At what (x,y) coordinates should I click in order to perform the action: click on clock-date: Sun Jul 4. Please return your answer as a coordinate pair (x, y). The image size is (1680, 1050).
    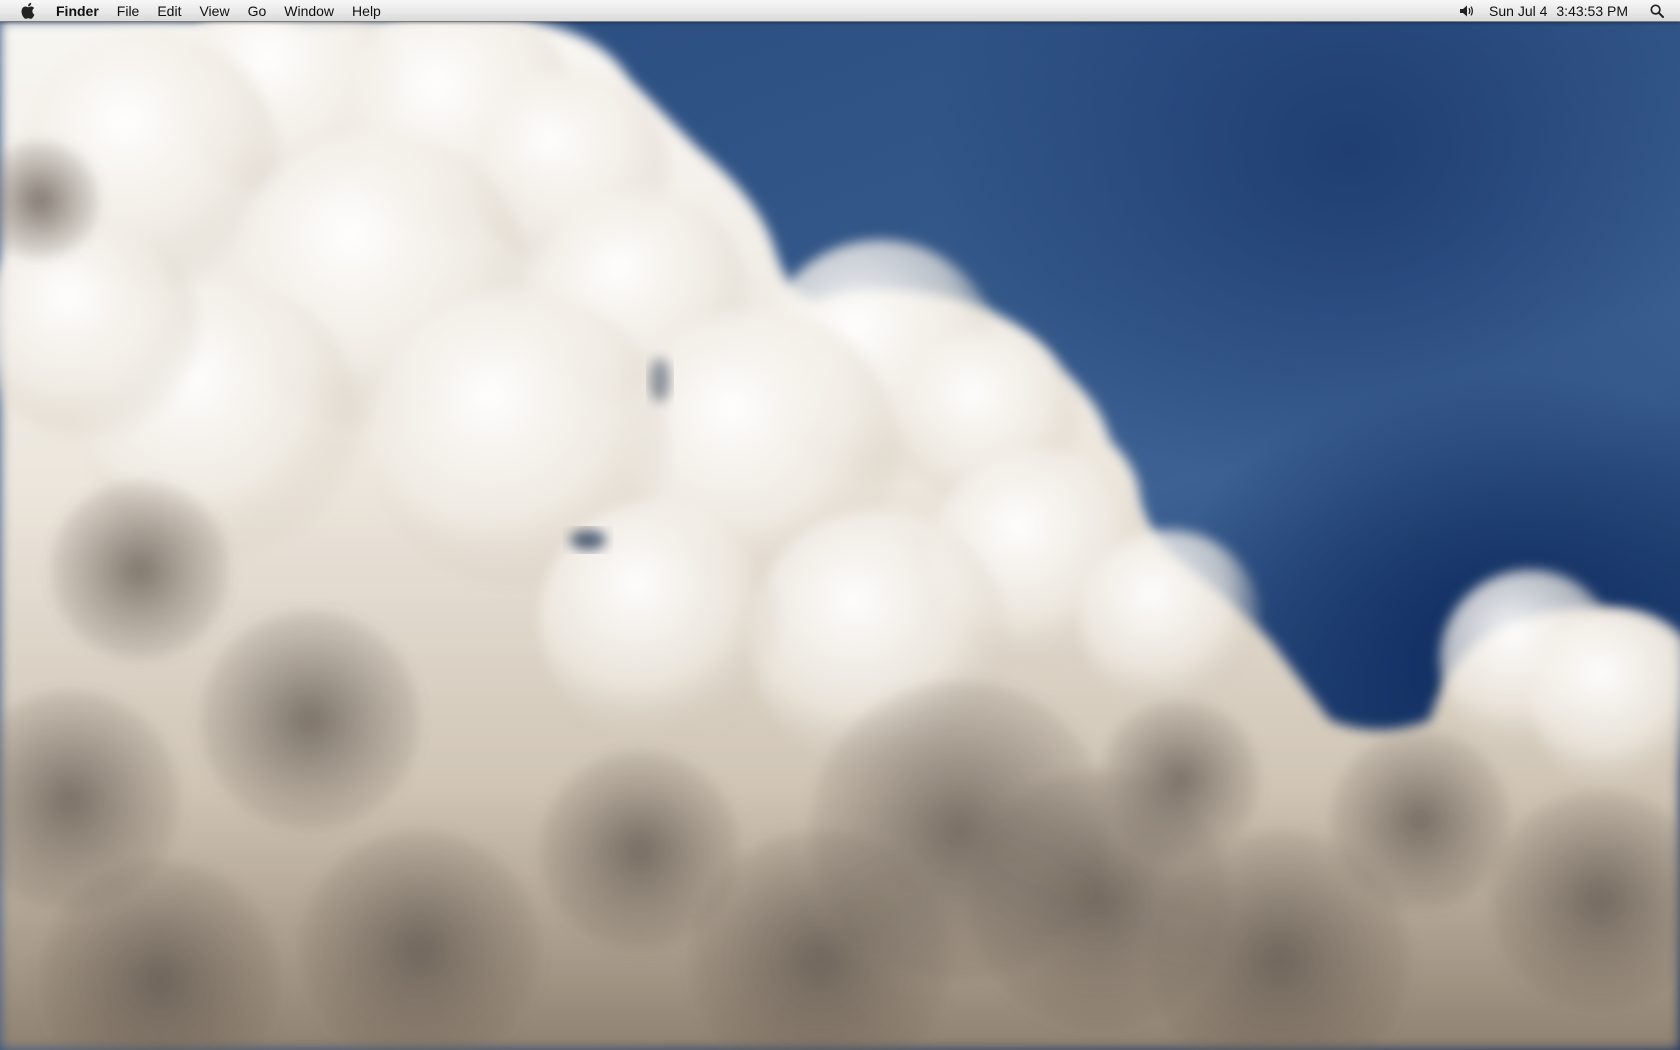
    Looking at the image, I should click on (1518, 10).